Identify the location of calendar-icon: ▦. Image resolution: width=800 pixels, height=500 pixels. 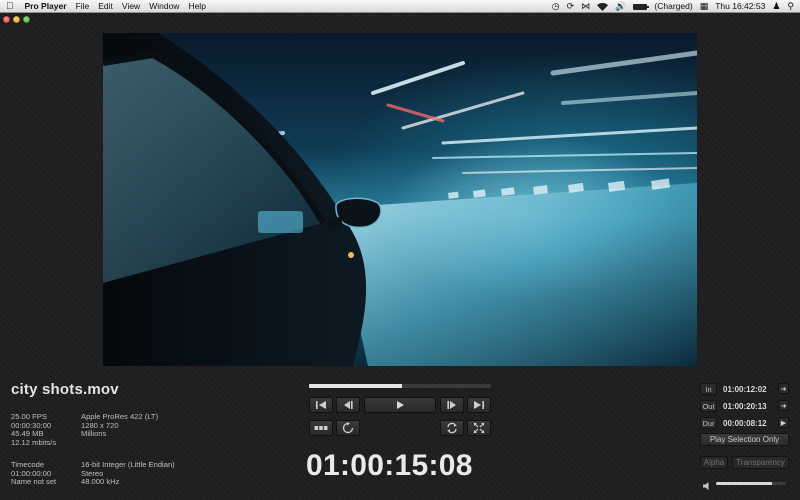
(704, 6).